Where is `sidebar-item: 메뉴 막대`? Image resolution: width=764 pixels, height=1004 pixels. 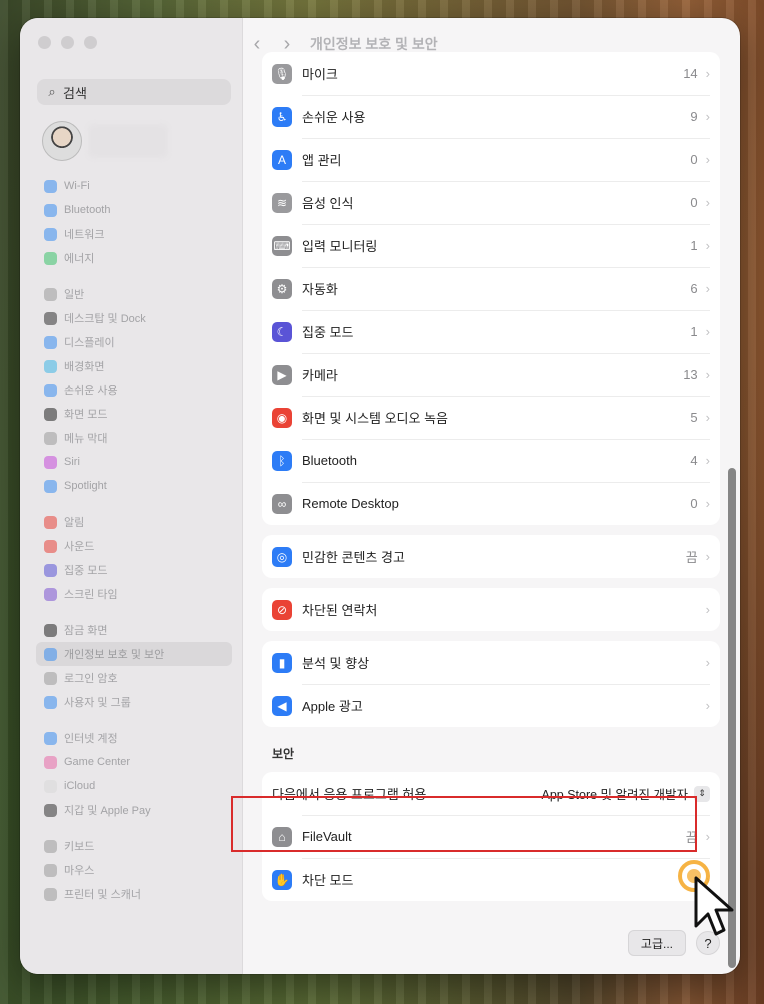
sidebar-item: 메뉴 막대 is located at coordinates (134, 438).